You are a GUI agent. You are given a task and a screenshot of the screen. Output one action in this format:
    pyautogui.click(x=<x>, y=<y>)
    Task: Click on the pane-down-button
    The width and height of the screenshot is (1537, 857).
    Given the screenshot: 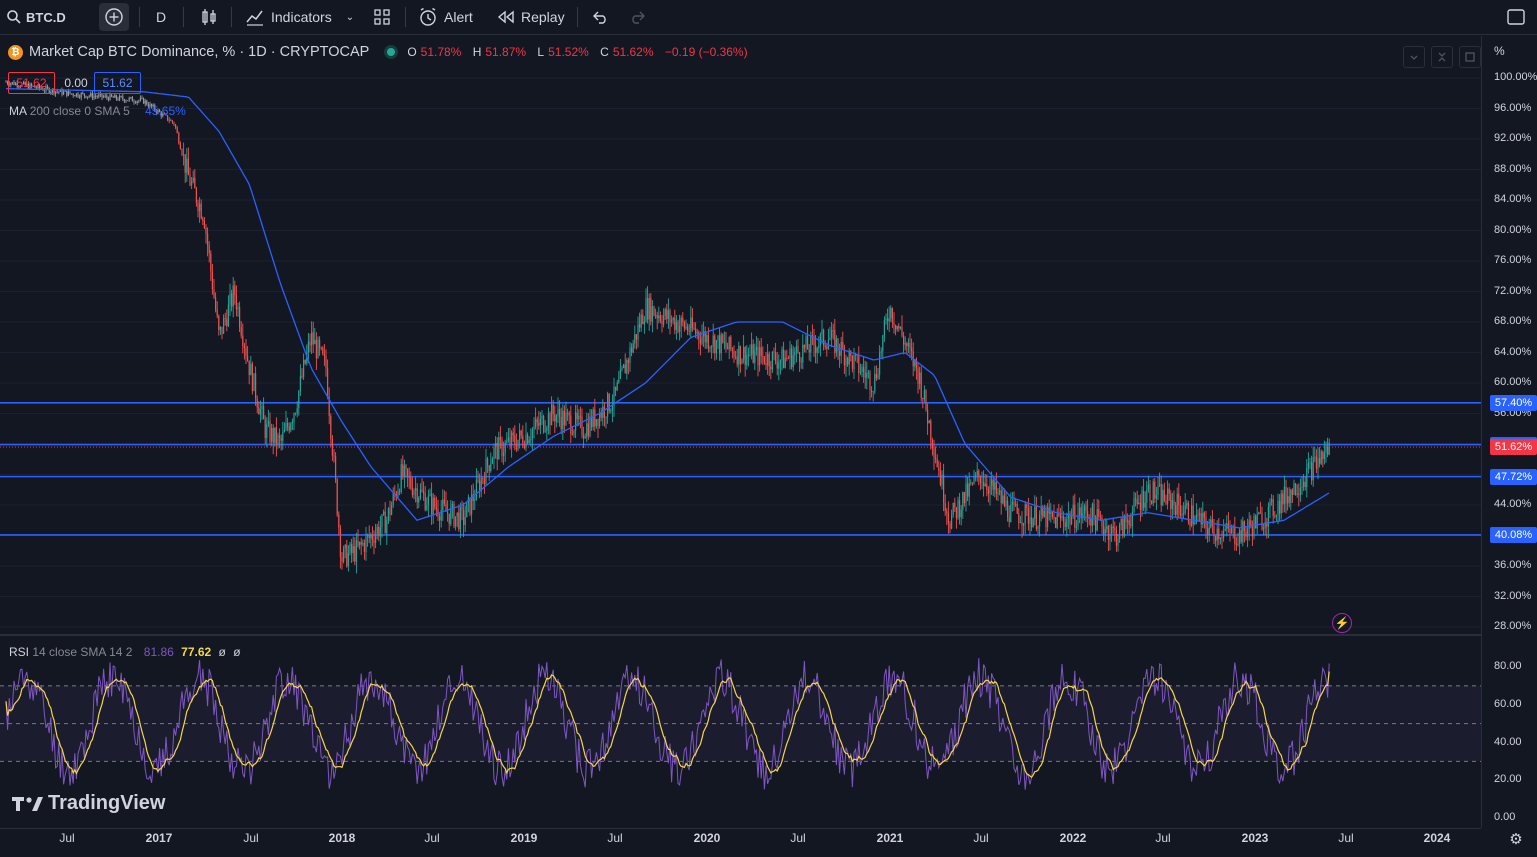 What is the action you would take?
    pyautogui.click(x=1414, y=57)
    